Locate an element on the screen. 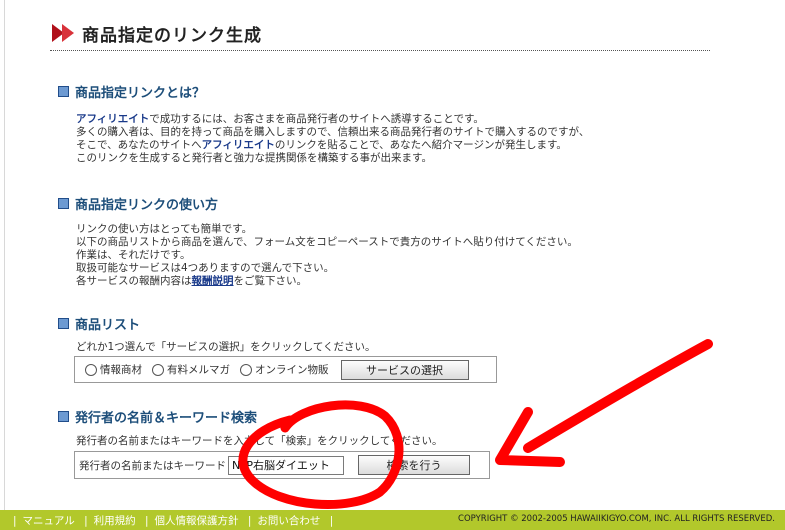 The height and width of the screenshot is (530, 785). products-instruction: どれか1つ選んで「サービスの選択」をクリックしてください。 is located at coordinates (226, 347).